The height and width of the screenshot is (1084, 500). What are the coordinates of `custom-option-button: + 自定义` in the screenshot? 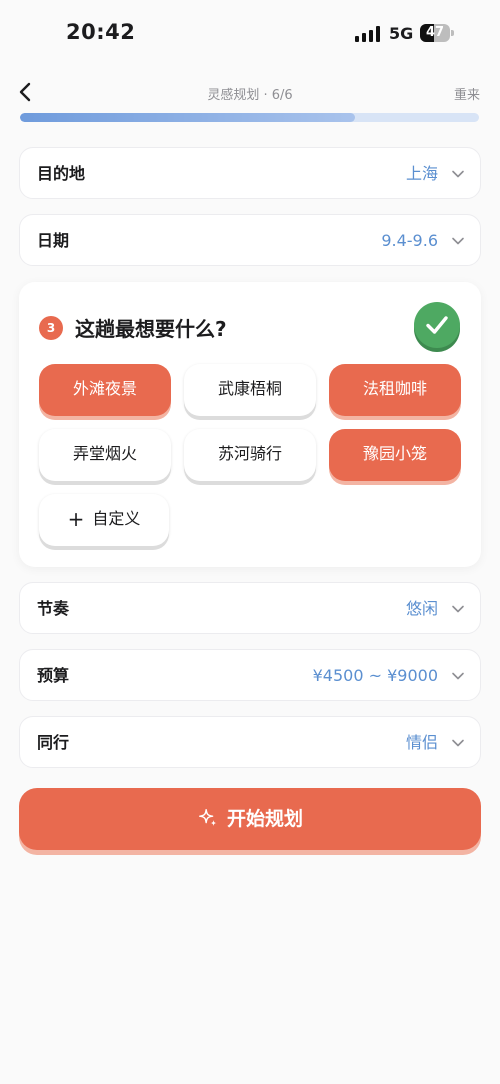 It's located at (104, 520).